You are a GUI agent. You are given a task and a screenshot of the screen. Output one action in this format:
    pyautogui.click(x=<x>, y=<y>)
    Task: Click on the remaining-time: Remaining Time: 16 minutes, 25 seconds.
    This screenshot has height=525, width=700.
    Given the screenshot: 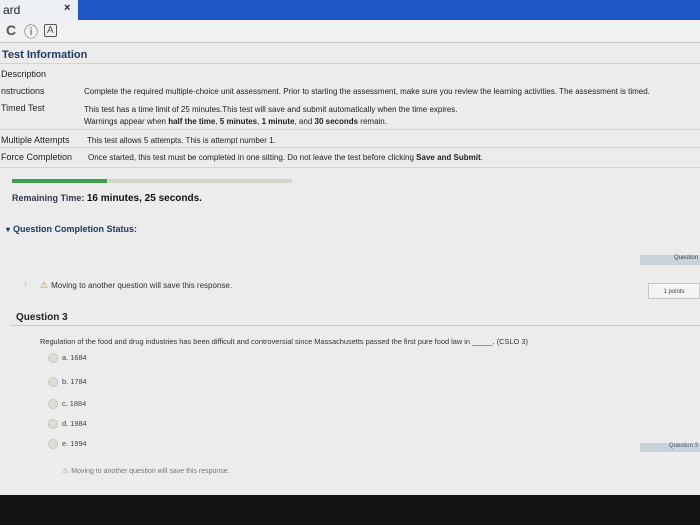 What is the action you would take?
    pyautogui.click(x=107, y=198)
    